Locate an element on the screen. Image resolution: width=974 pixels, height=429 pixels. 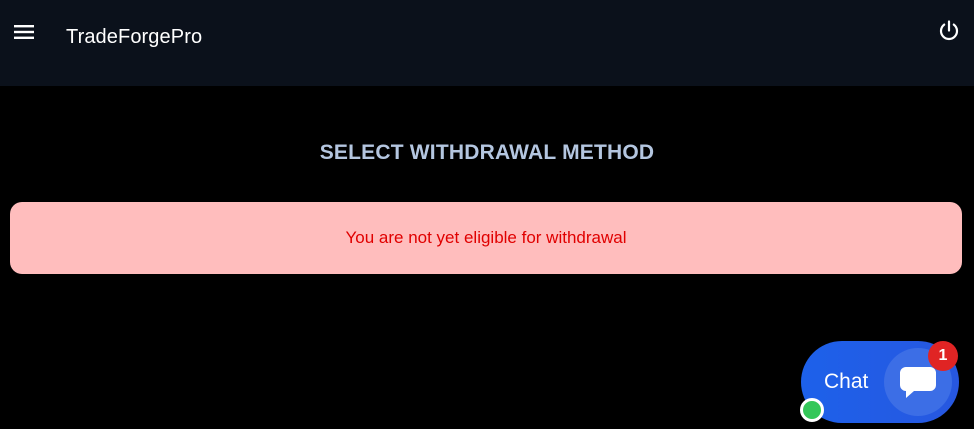
alert-message: You are not yet eligible for withdrawal is located at coordinates (486, 237).